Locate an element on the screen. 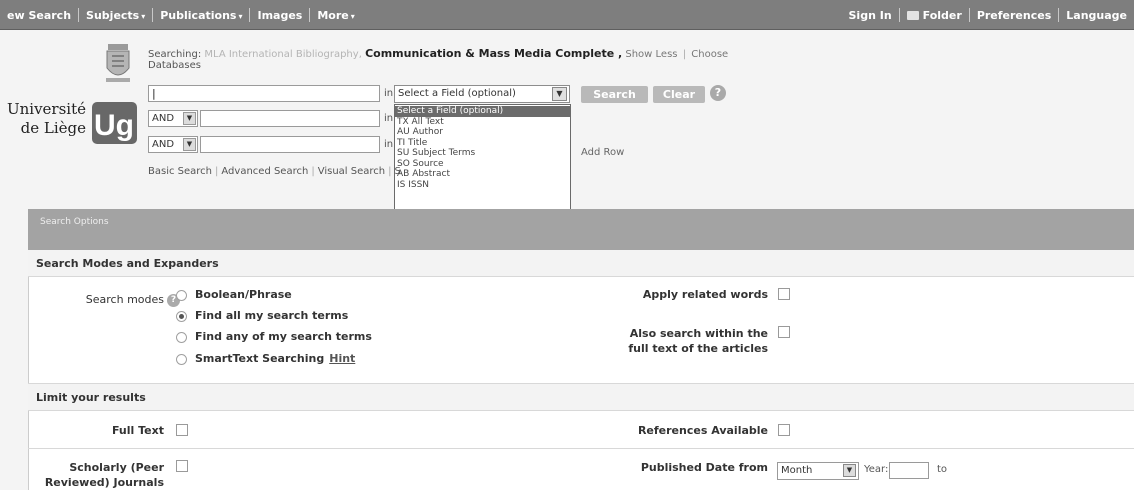  year-label: Year: is located at coordinates (876, 469).